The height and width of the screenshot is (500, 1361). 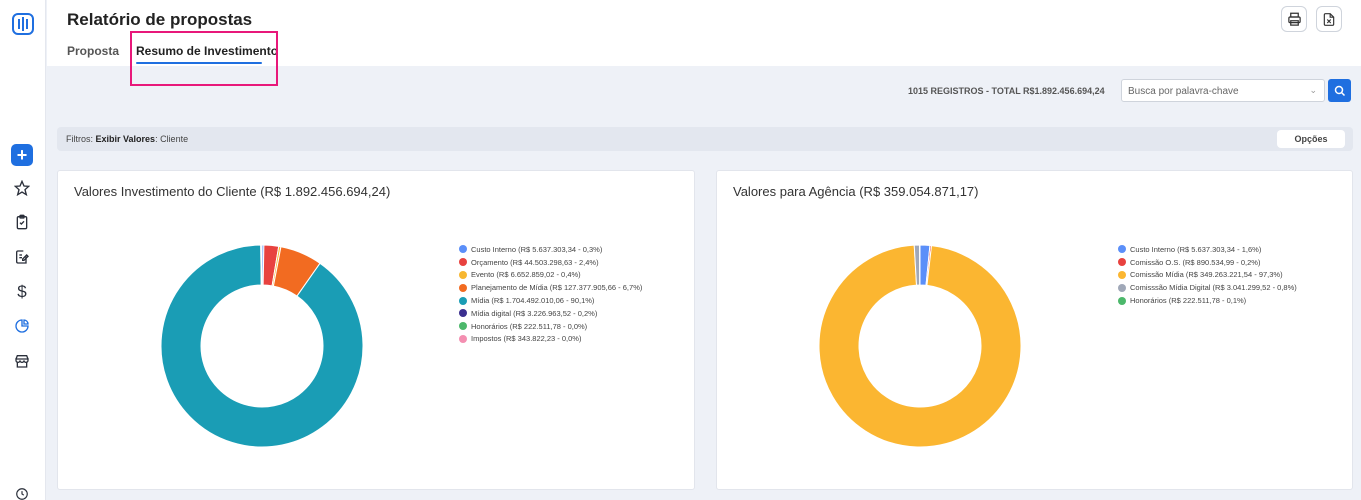 What do you see at coordinates (22, 257) in the screenshot?
I see `edit-document-icon` at bounding box center [22, 257].